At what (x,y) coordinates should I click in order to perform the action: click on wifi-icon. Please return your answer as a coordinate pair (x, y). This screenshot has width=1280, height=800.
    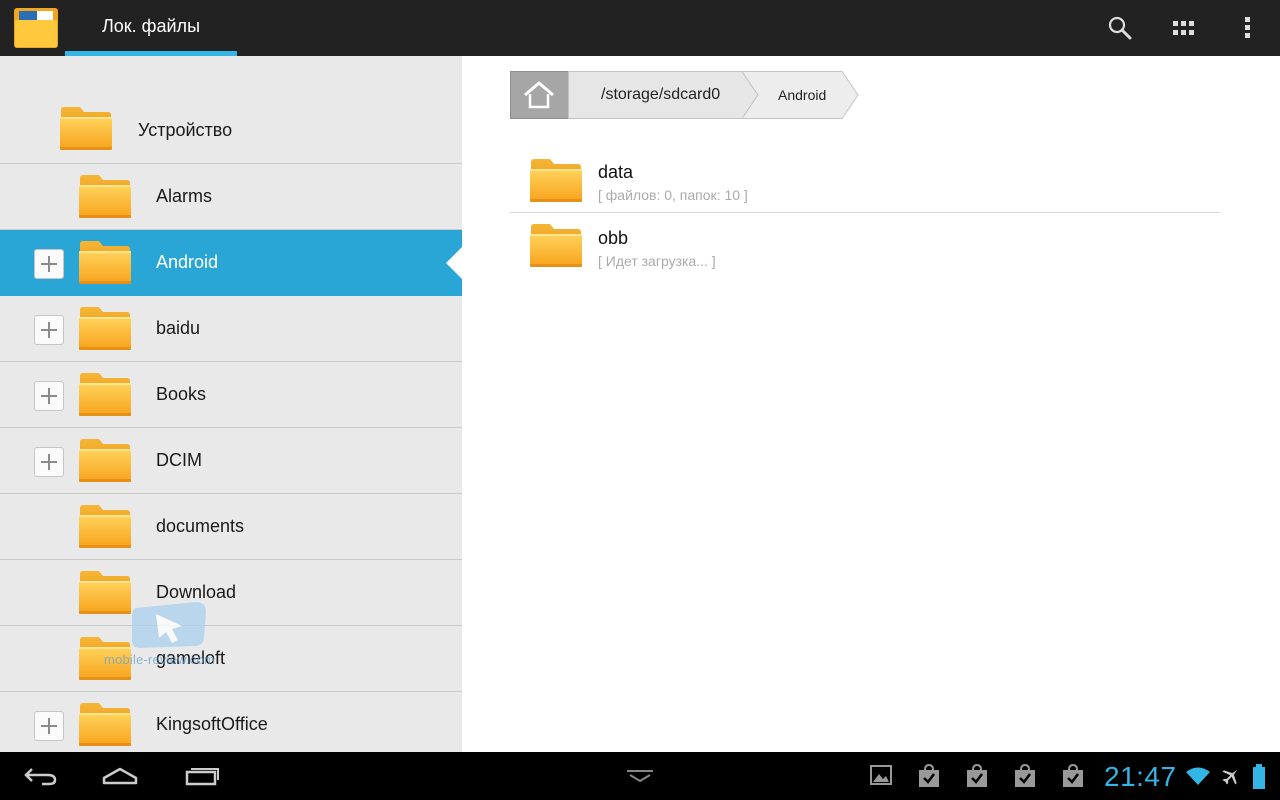
    Looking at the image, I should click on (1198, 776).